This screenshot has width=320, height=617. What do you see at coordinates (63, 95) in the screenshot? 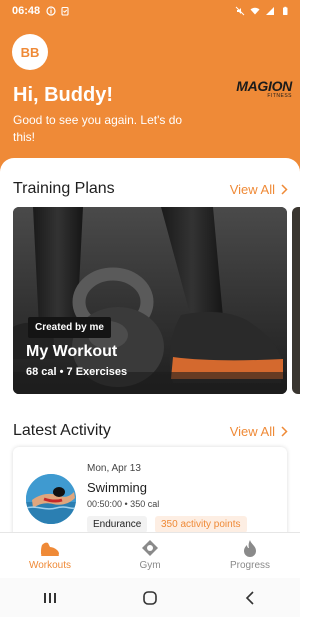
I see `greeting-title: Hi, Buddy!` at bounding box center [63, 95].